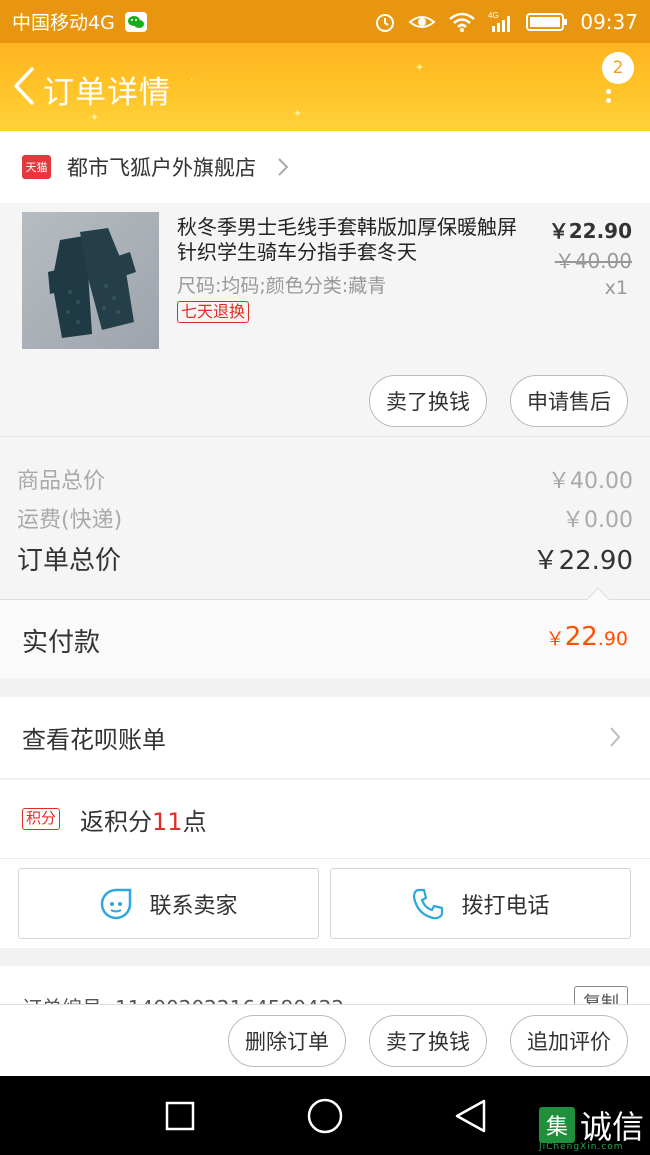 The image size is (650, 1155). What do you see at coordinates (582, 561) in the screenshot?
I see `order-total-value: ￥22.90` at bounding box center [582, 561].